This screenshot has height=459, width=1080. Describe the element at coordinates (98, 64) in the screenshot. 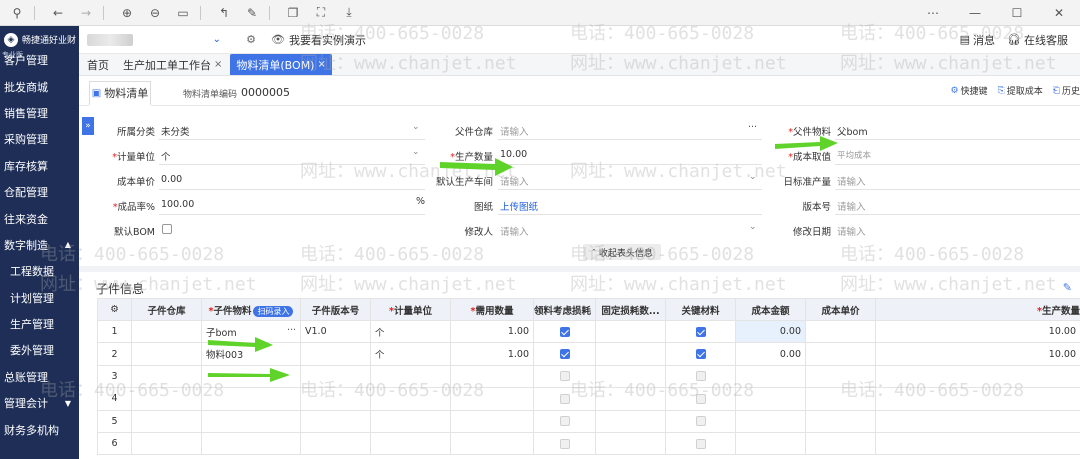

I see `page-tab: 首页` at that location.